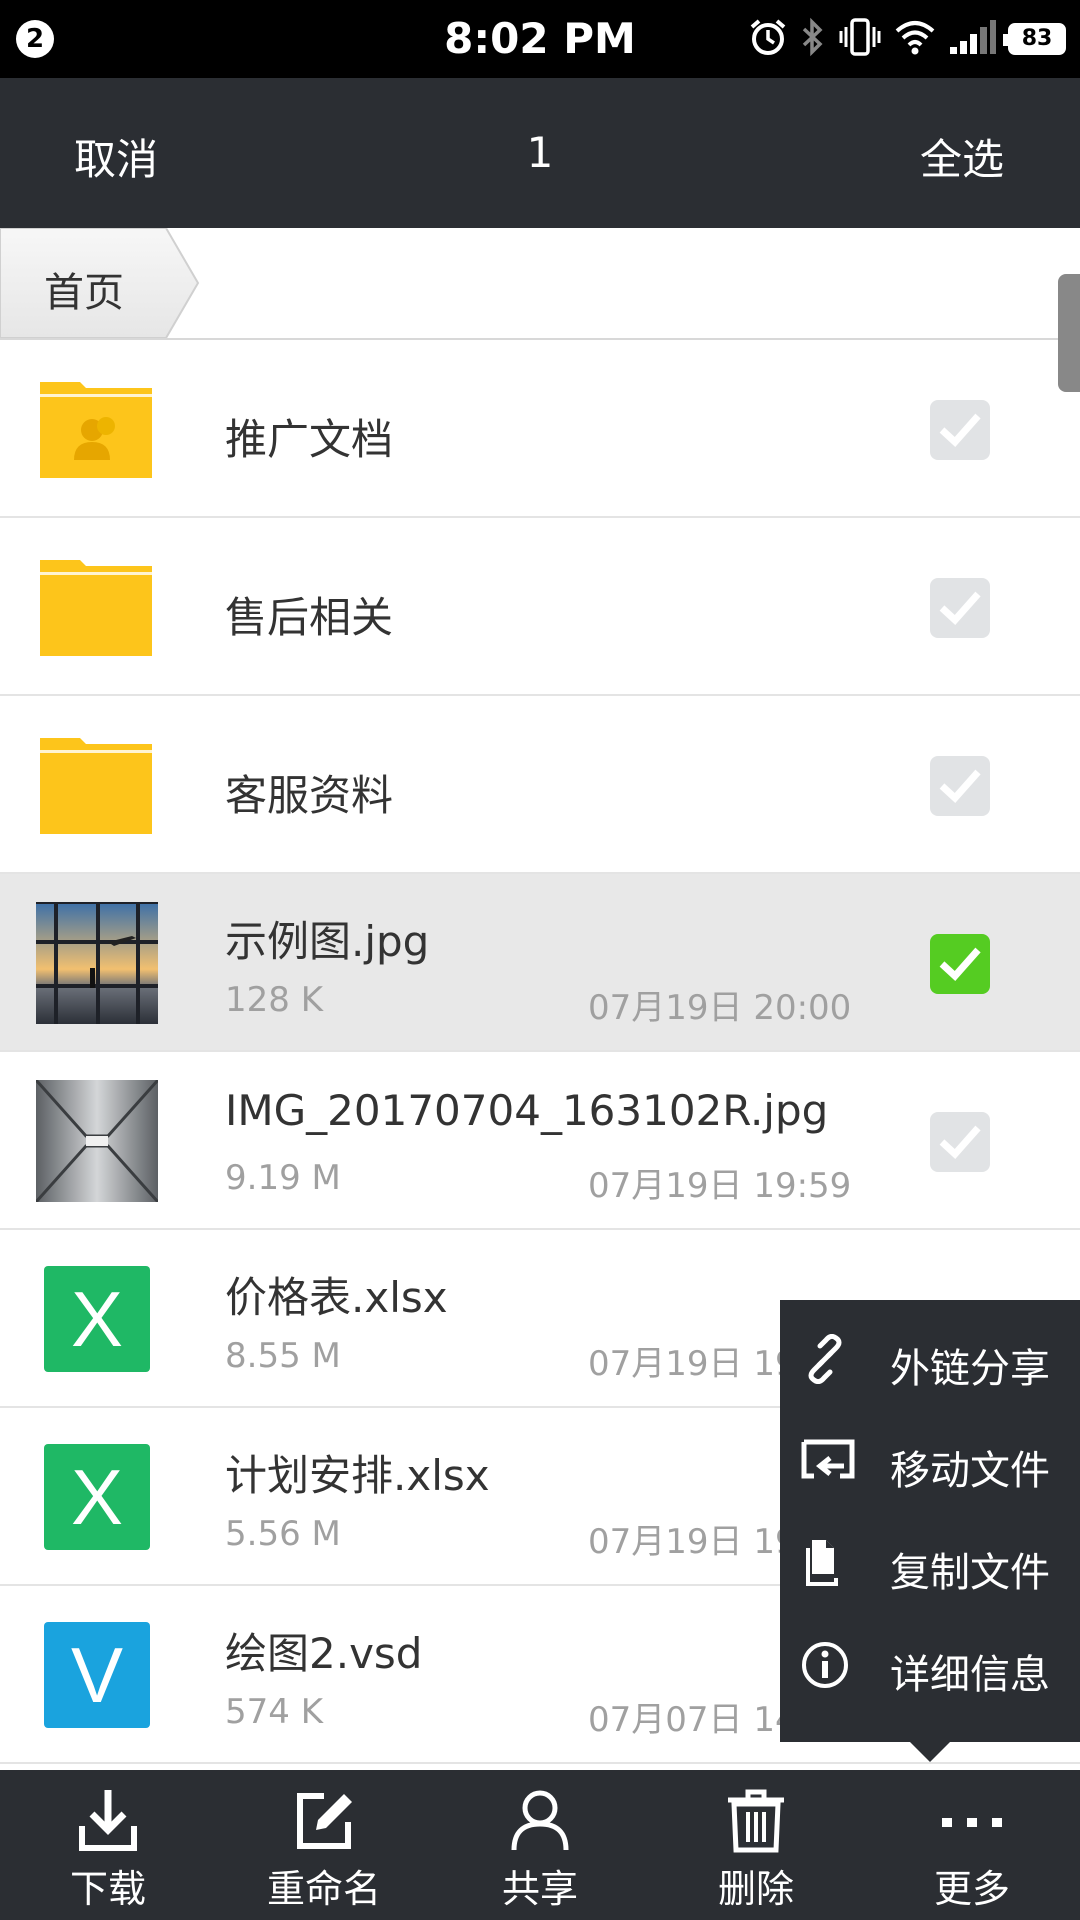 The image size is (1080, 1920). I want to click on file-date: 07月07日 14, so click(692, 1720).